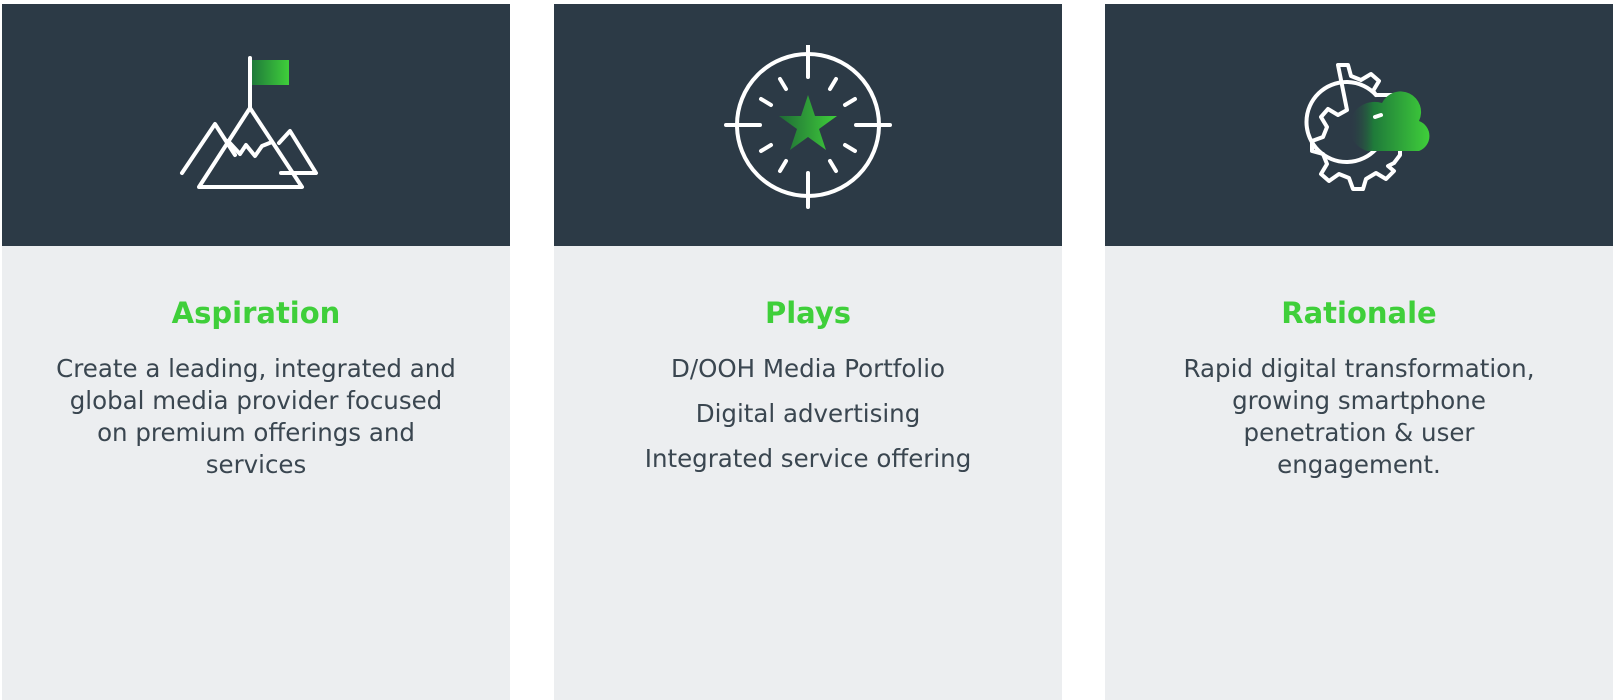 The image size is (1613, 700). Describe the element at coordinates (256, 313) in the screenshot. I see `card-title: Aspiration` at that location.